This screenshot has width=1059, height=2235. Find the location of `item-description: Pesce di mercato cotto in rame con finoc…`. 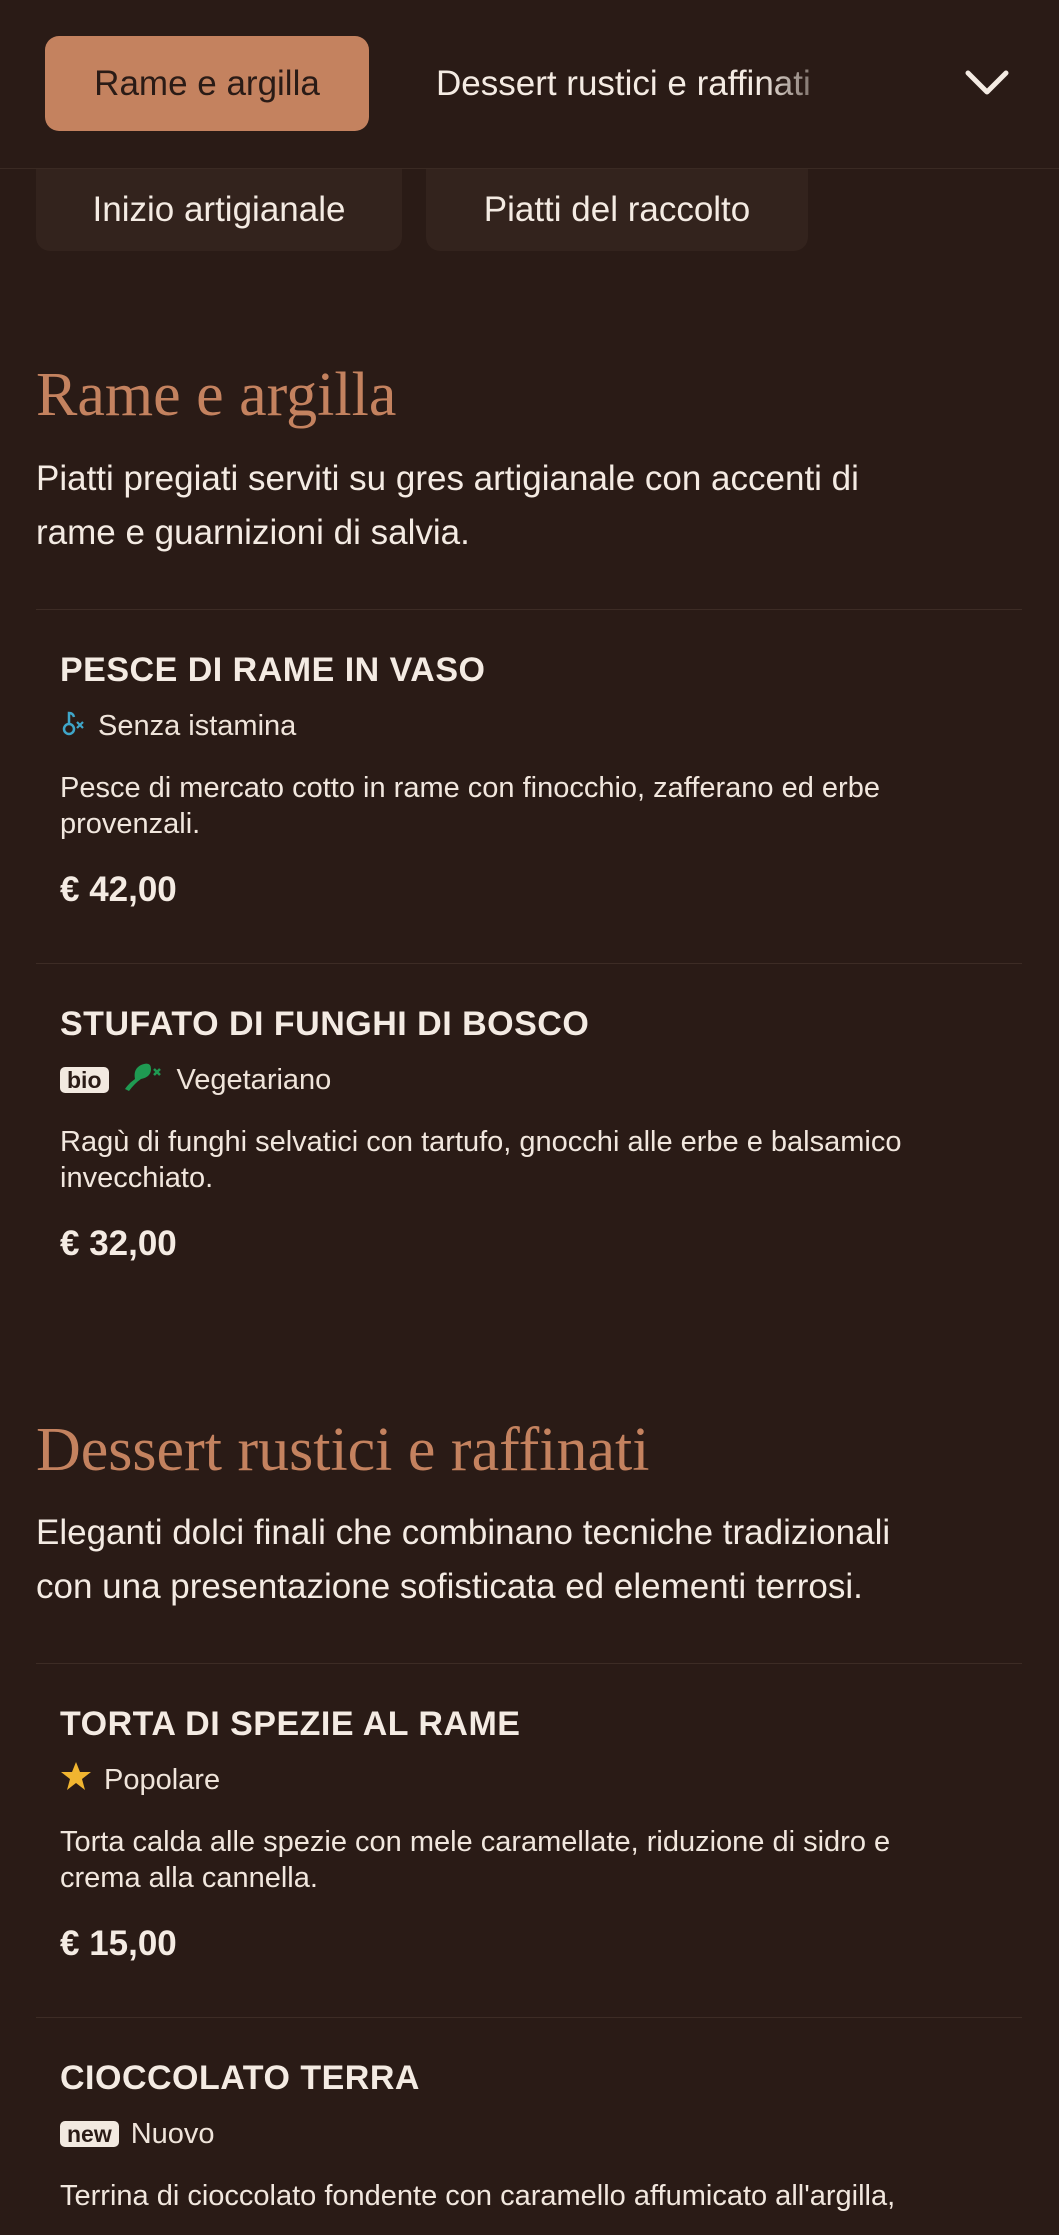

item-description: Pesce di mercato cotto in rame con finoc… is located at coordinates (470, 806).